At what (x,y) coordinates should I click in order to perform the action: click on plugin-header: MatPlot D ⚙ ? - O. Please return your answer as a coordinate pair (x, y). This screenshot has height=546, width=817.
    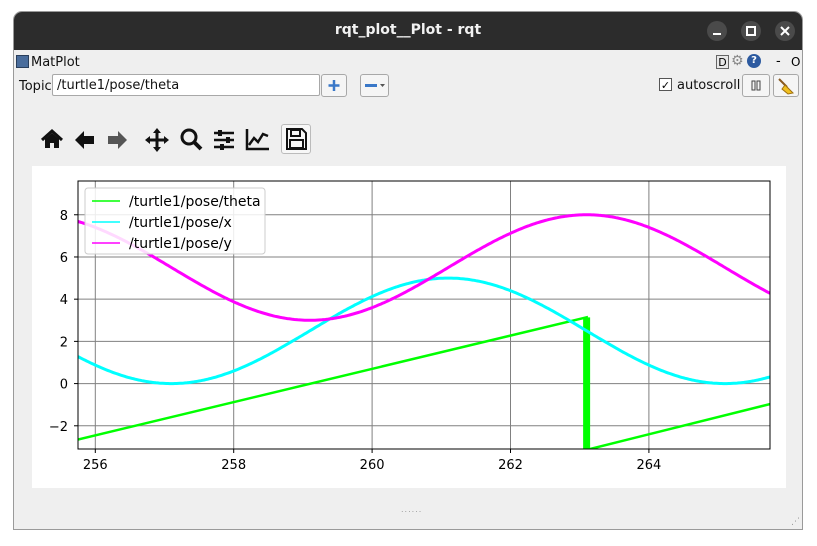
    Looking at the image, I should click on (408, 63).